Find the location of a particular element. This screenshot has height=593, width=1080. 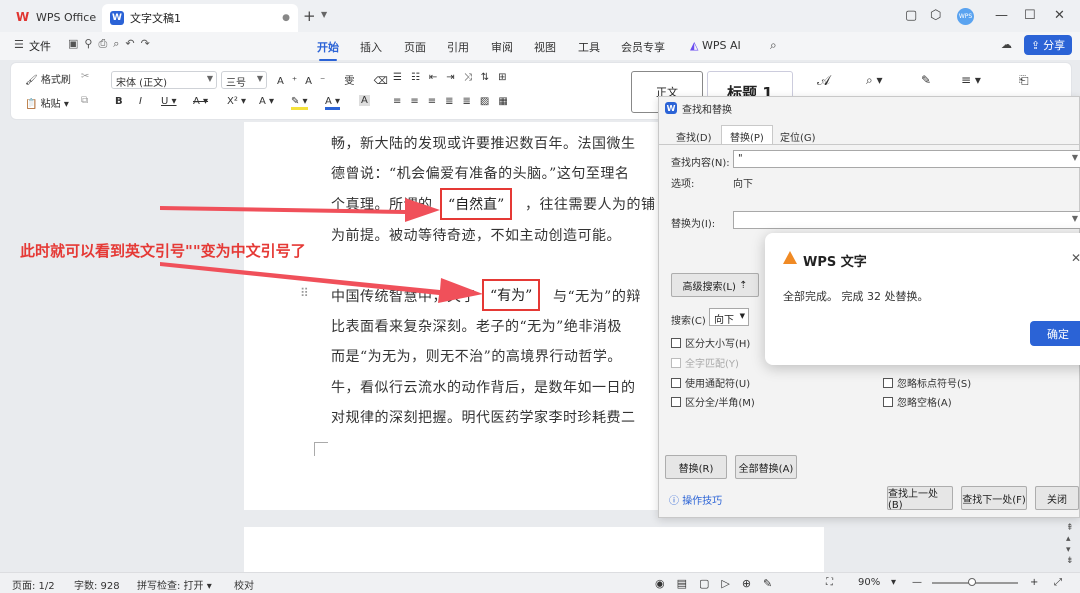

tab-goto: 定位(G) is located at coordinates (798, 135).